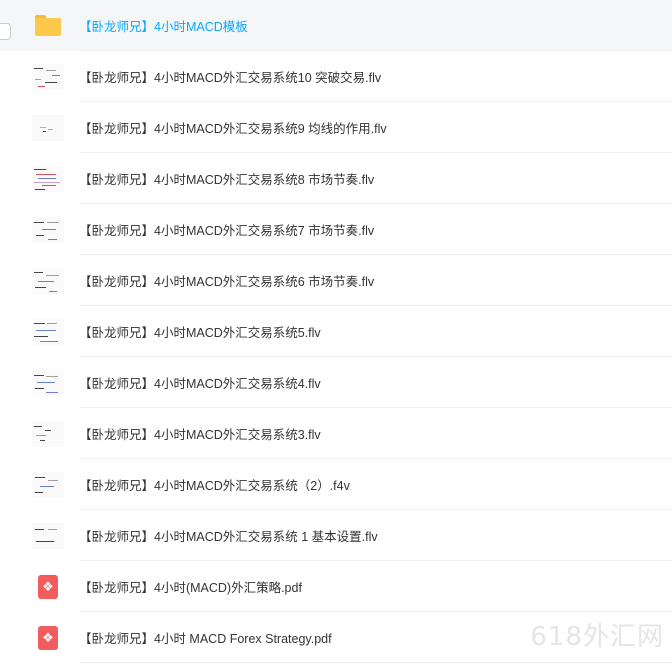 This screenshot has height=667, width=672. I want to click on file-row: 【卧龙师兄】4小时MACD外汇交易系统8 市场节奏.flv, so click(336, 178).